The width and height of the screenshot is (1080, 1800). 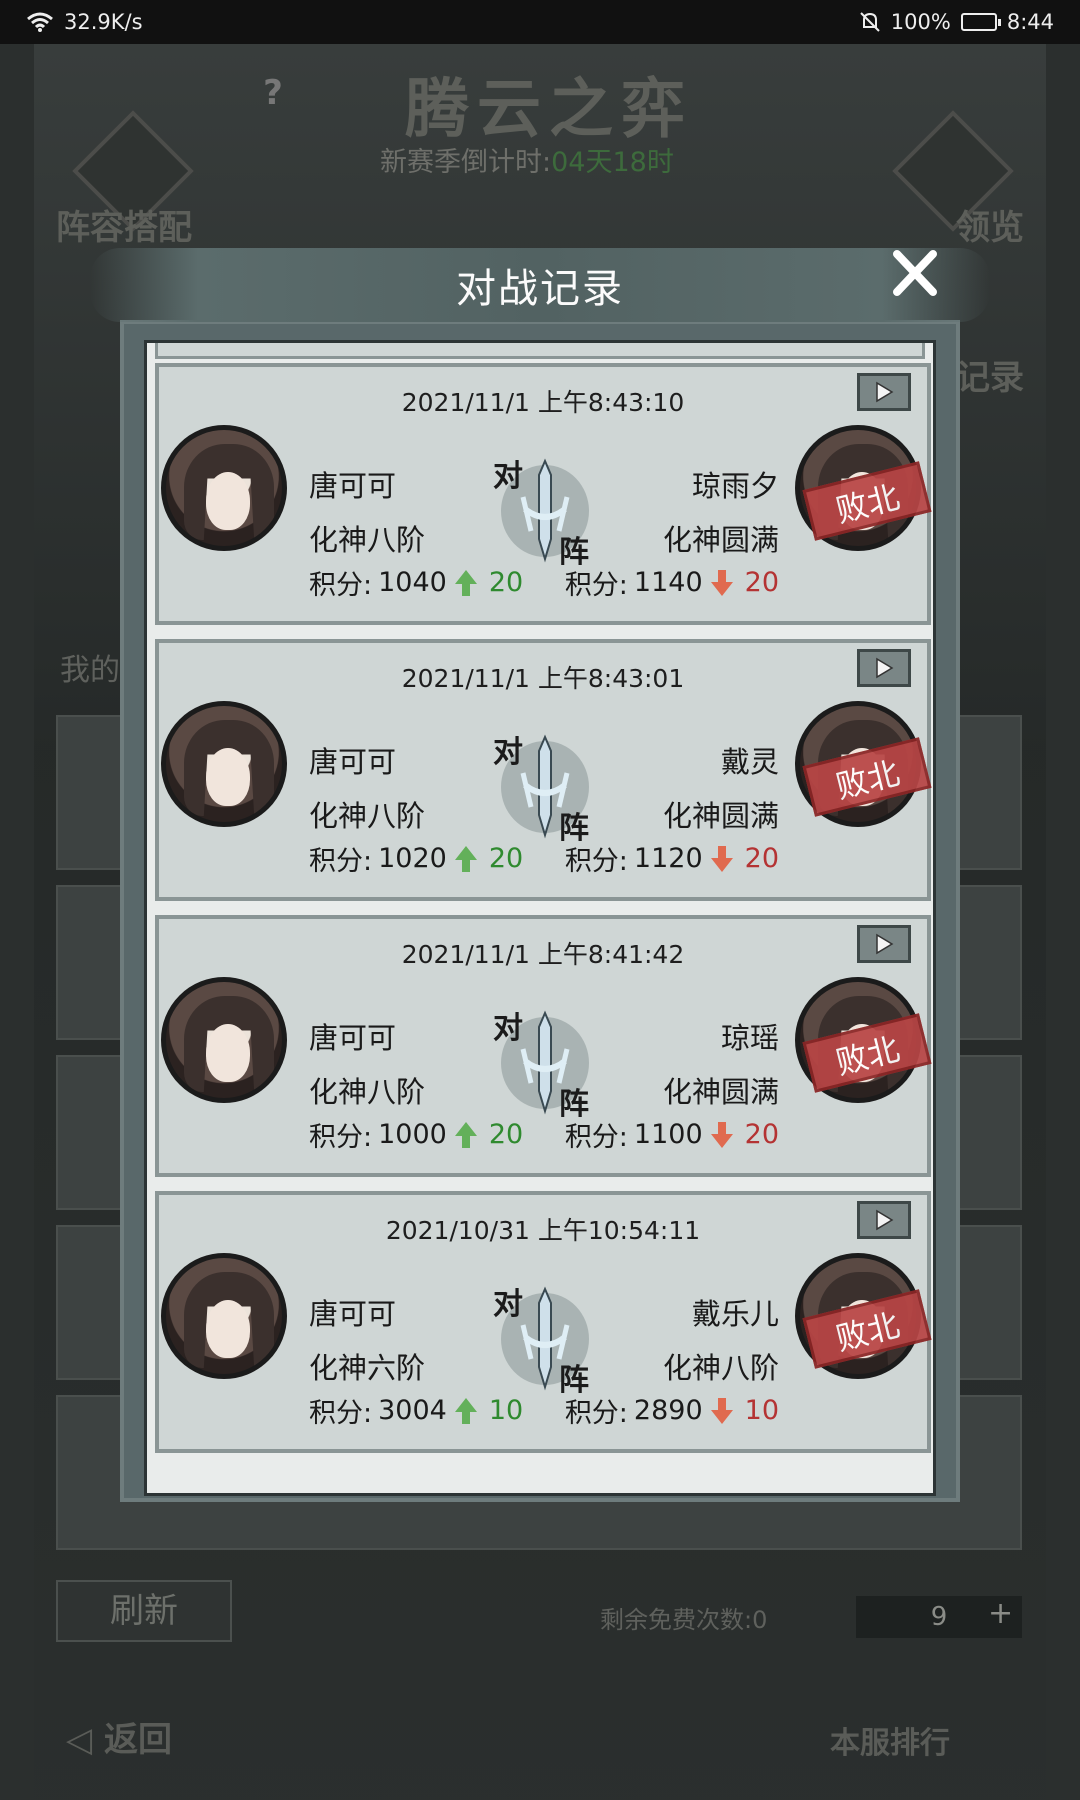 I want to click on server-rank-button: 本服排行, so click(x=890, y=1740).